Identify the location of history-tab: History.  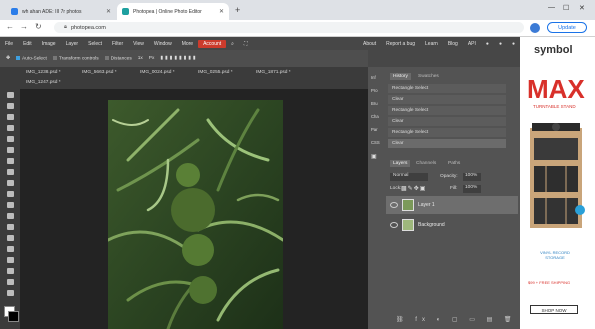
(400, 76).